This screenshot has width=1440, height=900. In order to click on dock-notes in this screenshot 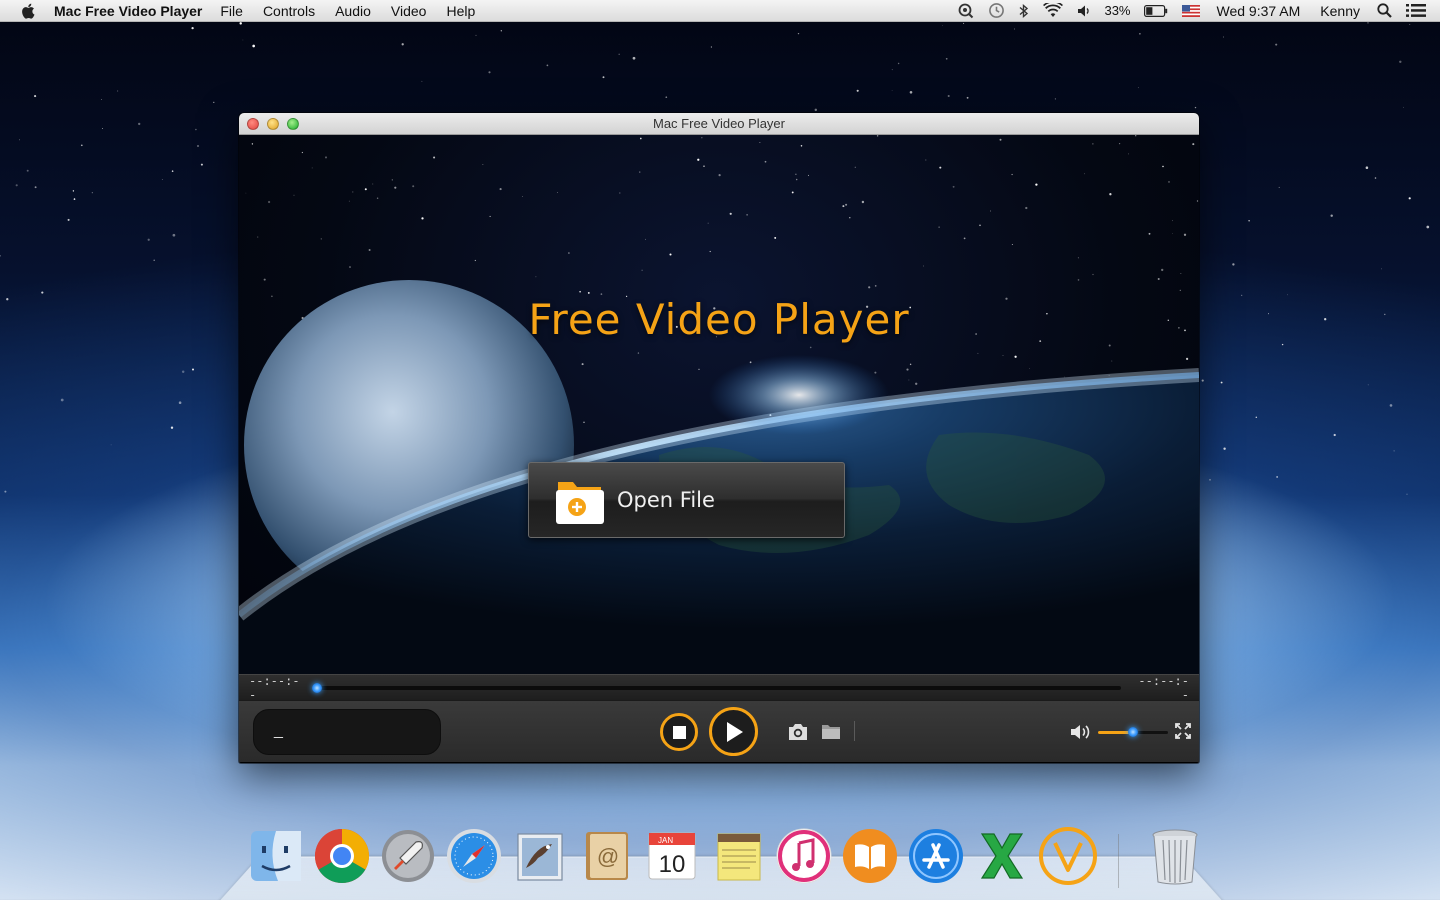, I will do `click(738, 856)`.